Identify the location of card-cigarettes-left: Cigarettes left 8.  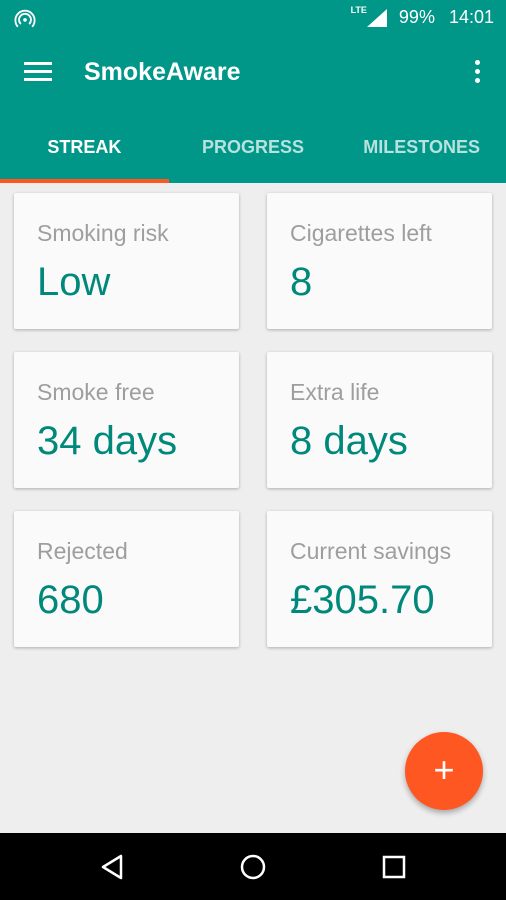
(379, 261).